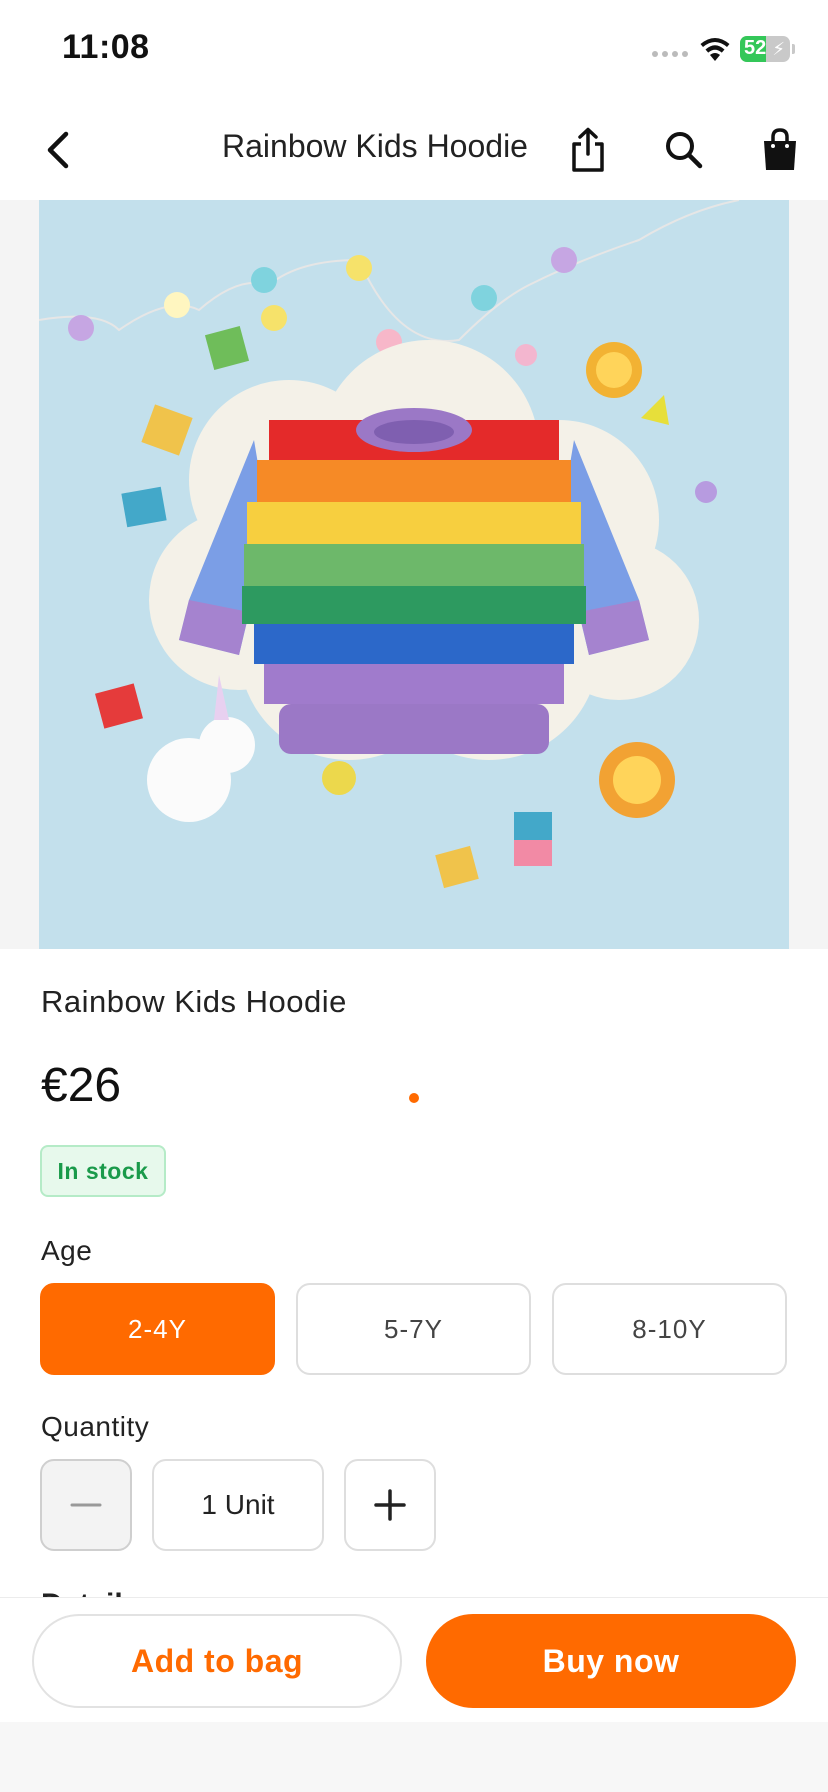 This screenshot has height=1792, width=828. I want to click on nav-title: Rainbow Kids Hoodie, so click(375, 146).